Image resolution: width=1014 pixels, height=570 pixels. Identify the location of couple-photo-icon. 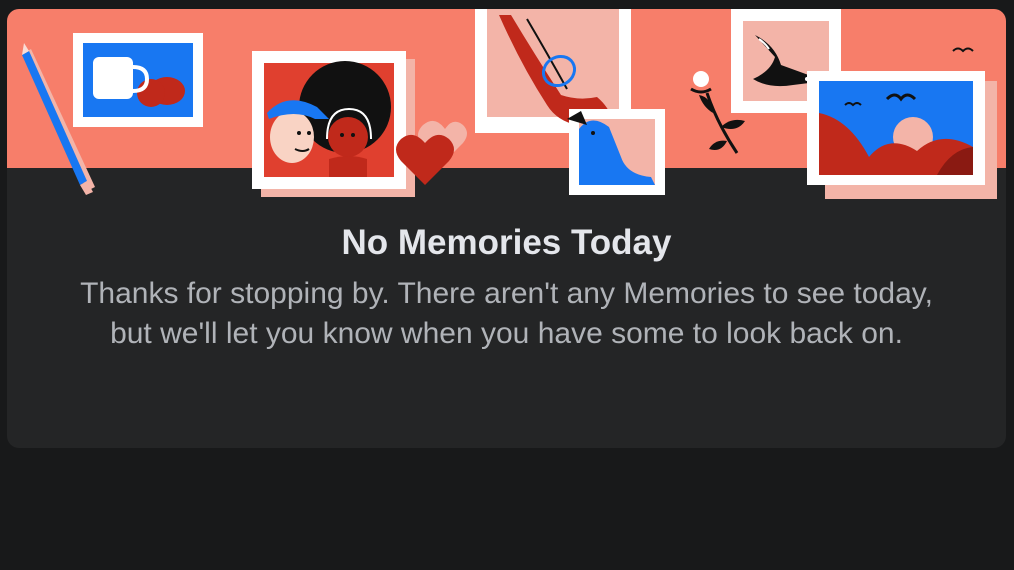
(333, 124).